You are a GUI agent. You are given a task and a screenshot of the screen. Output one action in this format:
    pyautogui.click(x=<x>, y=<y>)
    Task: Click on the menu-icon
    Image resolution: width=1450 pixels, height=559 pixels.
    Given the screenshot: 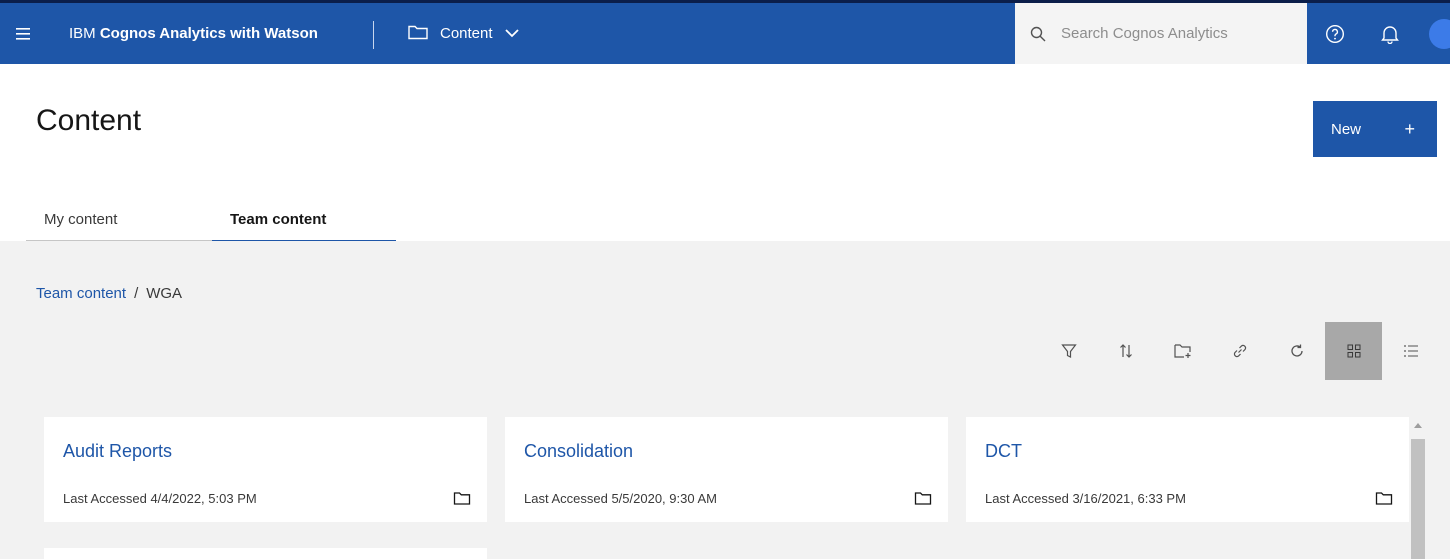 What is the action you would take?
    pyautogui.click(x=23, y=33)
    